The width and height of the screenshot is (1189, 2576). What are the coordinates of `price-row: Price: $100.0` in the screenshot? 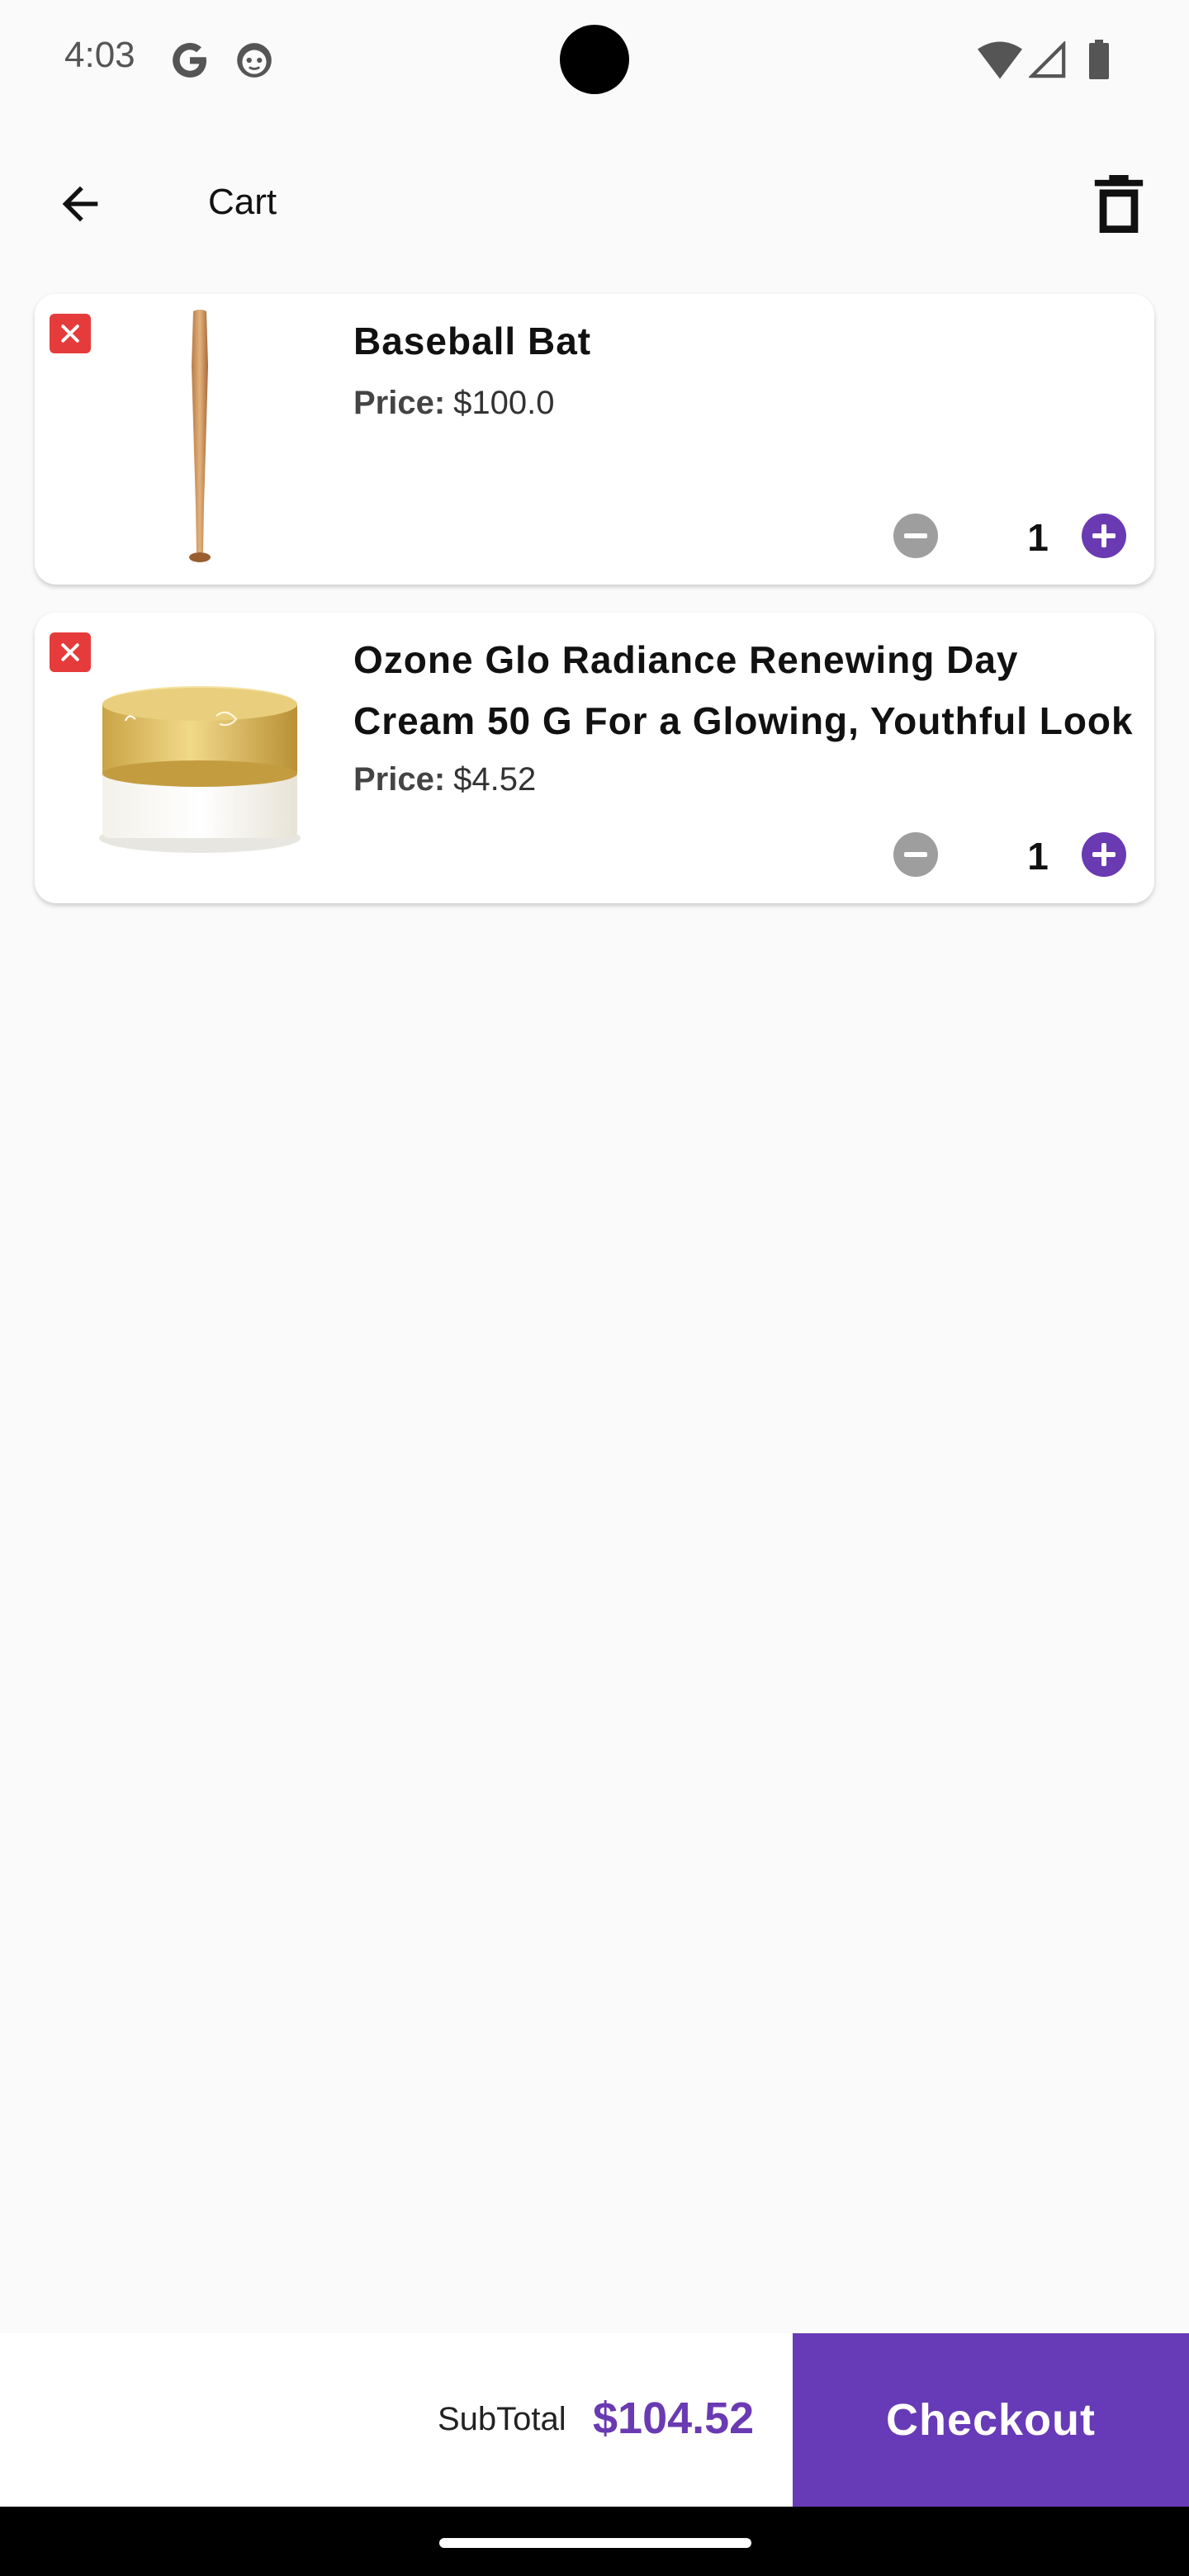 It's located at (454, 403).